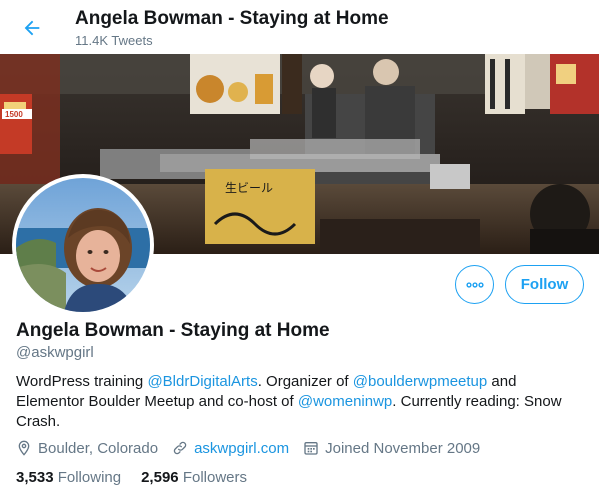  I want to click on profile-handle: @askwpgirl, so click(55, 352).